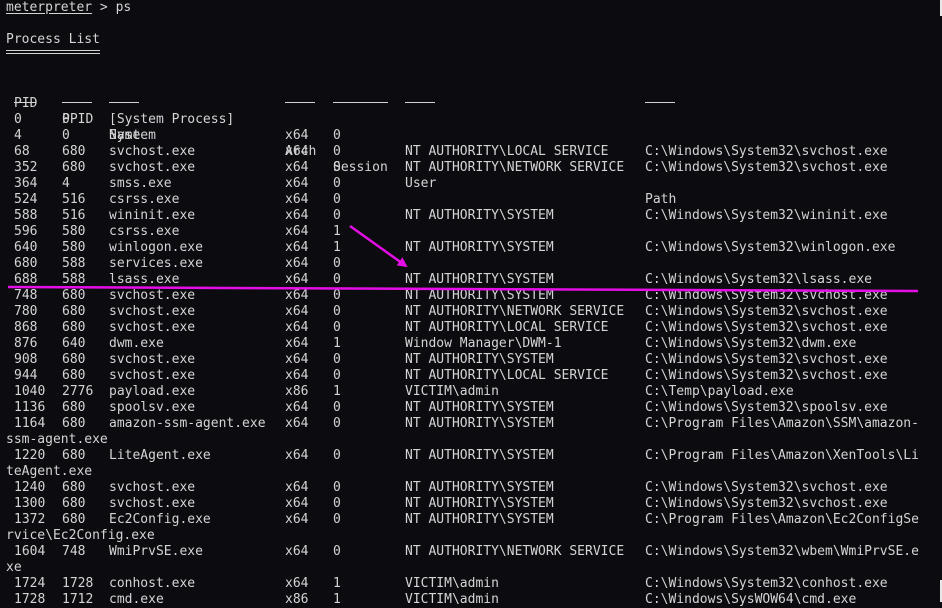 Image resolution: width=942 pixels, height=608 pixels. Describe the element at coordinates (26, 199) in the screenshot. I see `cell-pid: 524` at that location.